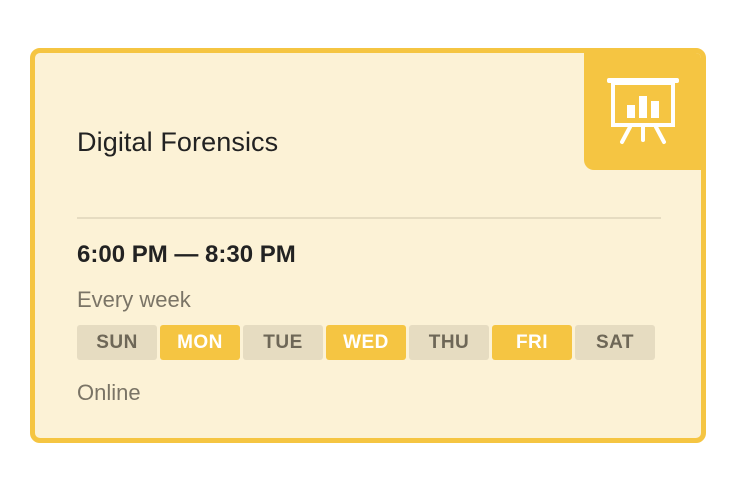 This screenshot has width=740, height=502. What do you see at coordinates (369, 218) in the screenshot?
I see `divider` at bounding box center [369, 218].